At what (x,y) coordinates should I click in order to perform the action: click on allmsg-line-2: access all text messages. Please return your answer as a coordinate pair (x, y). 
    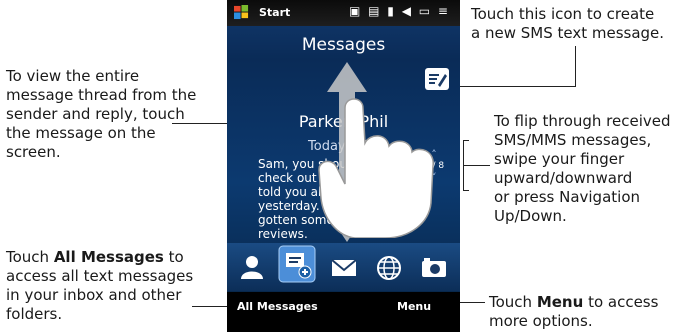
    Looking at the image, I should click on (100, 276).